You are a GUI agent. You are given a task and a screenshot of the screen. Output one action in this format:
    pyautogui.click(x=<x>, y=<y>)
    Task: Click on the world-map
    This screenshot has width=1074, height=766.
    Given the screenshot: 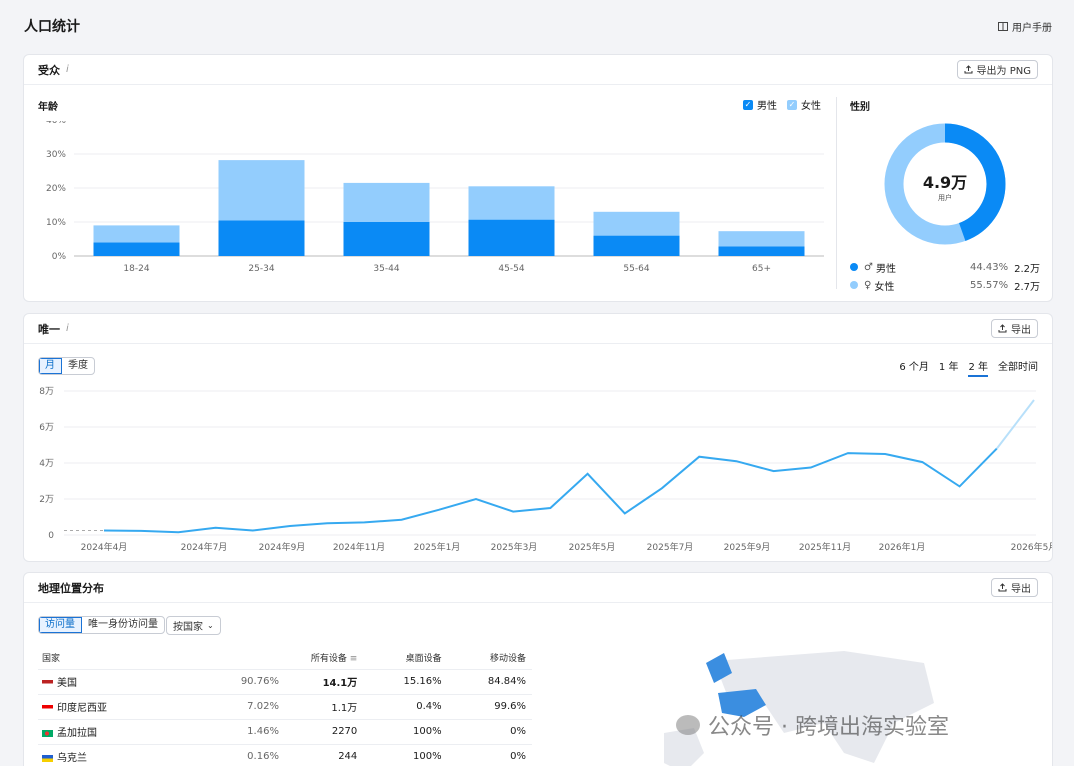 What is the action you would take?
    pyautogui.click(x=799, y=708)
    